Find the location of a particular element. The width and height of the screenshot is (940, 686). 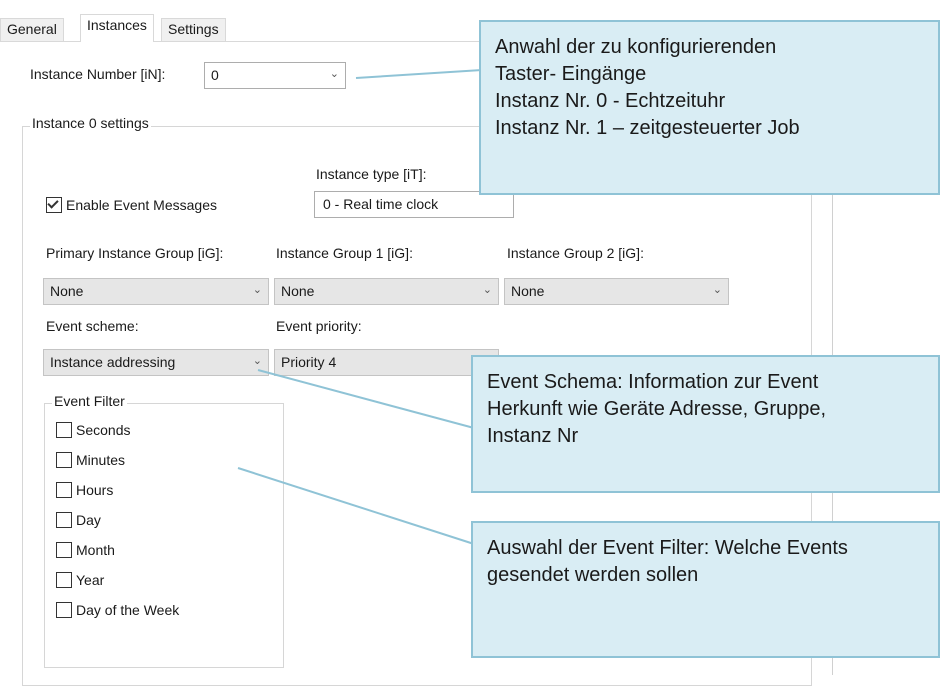

primary-group-select: None ⌄ is located at coordinates (156, 291).